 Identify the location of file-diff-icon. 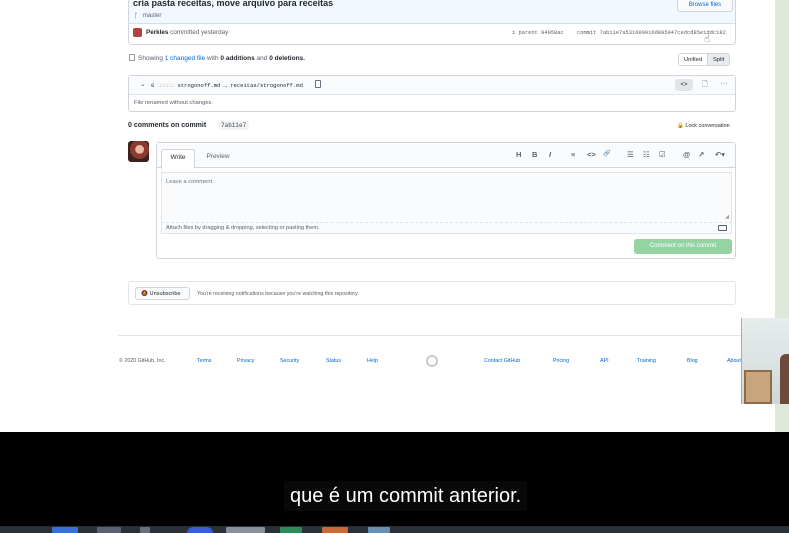
(132, 57).